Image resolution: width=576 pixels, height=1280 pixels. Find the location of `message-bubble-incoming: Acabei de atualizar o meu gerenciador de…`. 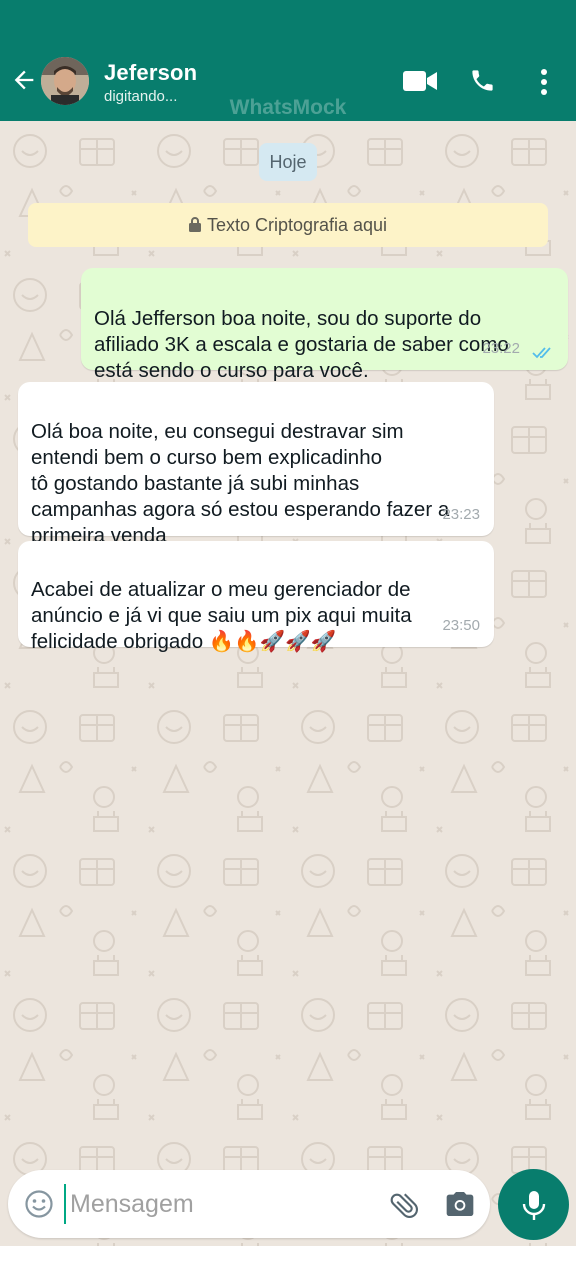

message-bubble-incoming: Acabei de atualizar o meu gerenciador de… is located at coordinates (256, 597).